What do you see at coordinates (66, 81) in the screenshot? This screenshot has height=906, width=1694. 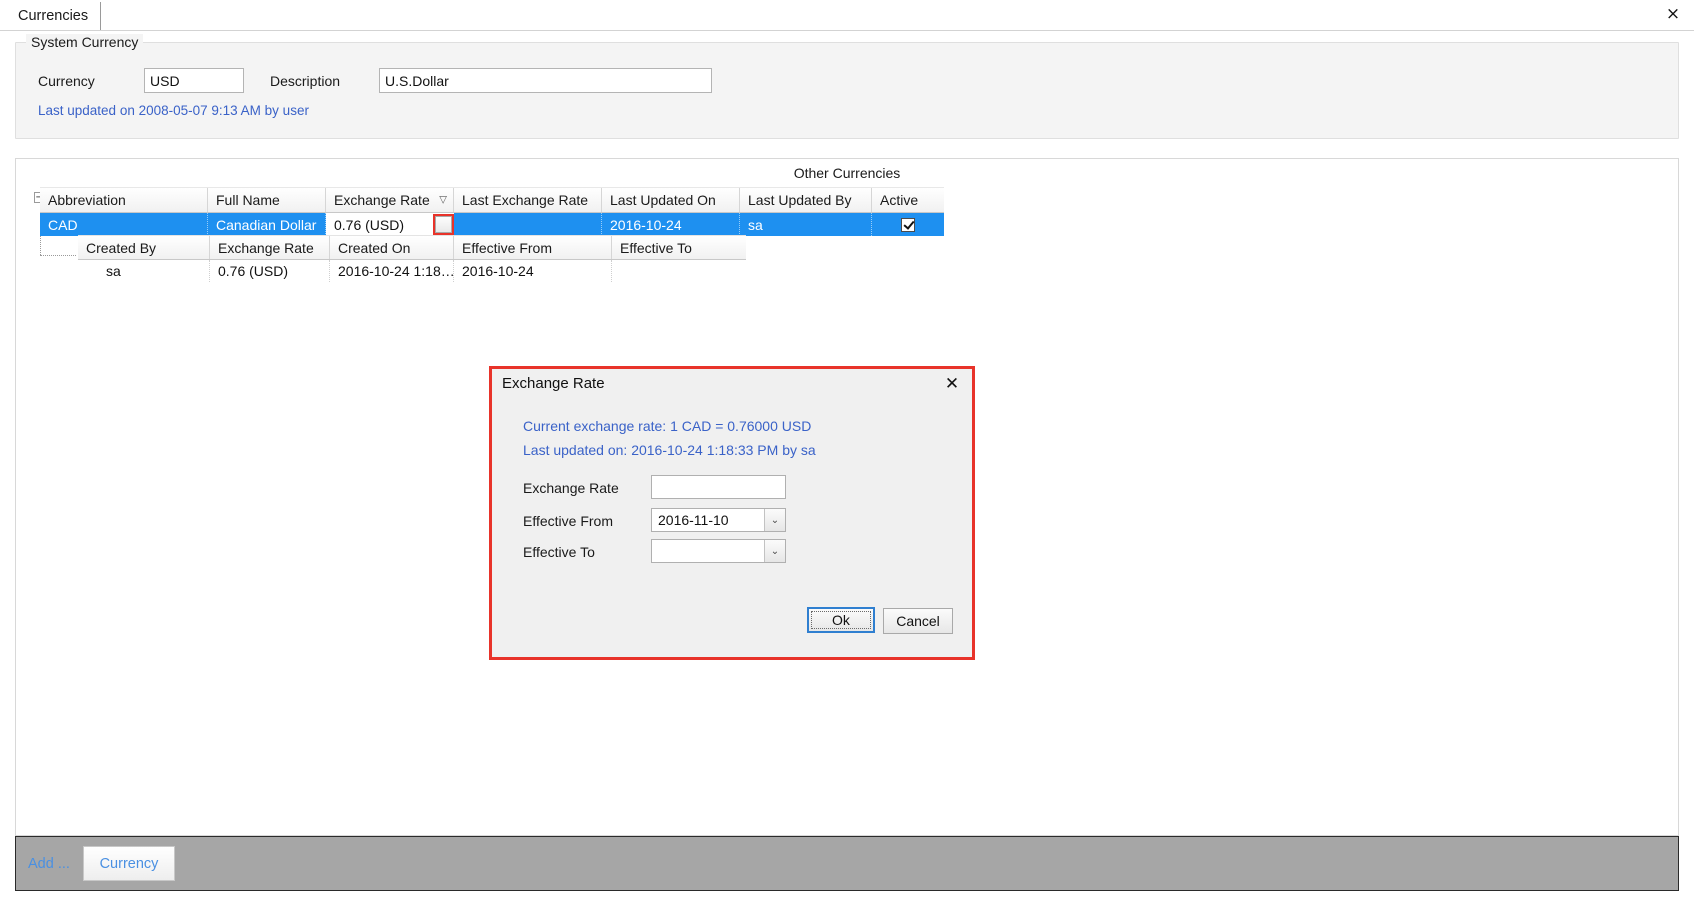 I see `currency-label: Currency` at bounding box center [66, 81].